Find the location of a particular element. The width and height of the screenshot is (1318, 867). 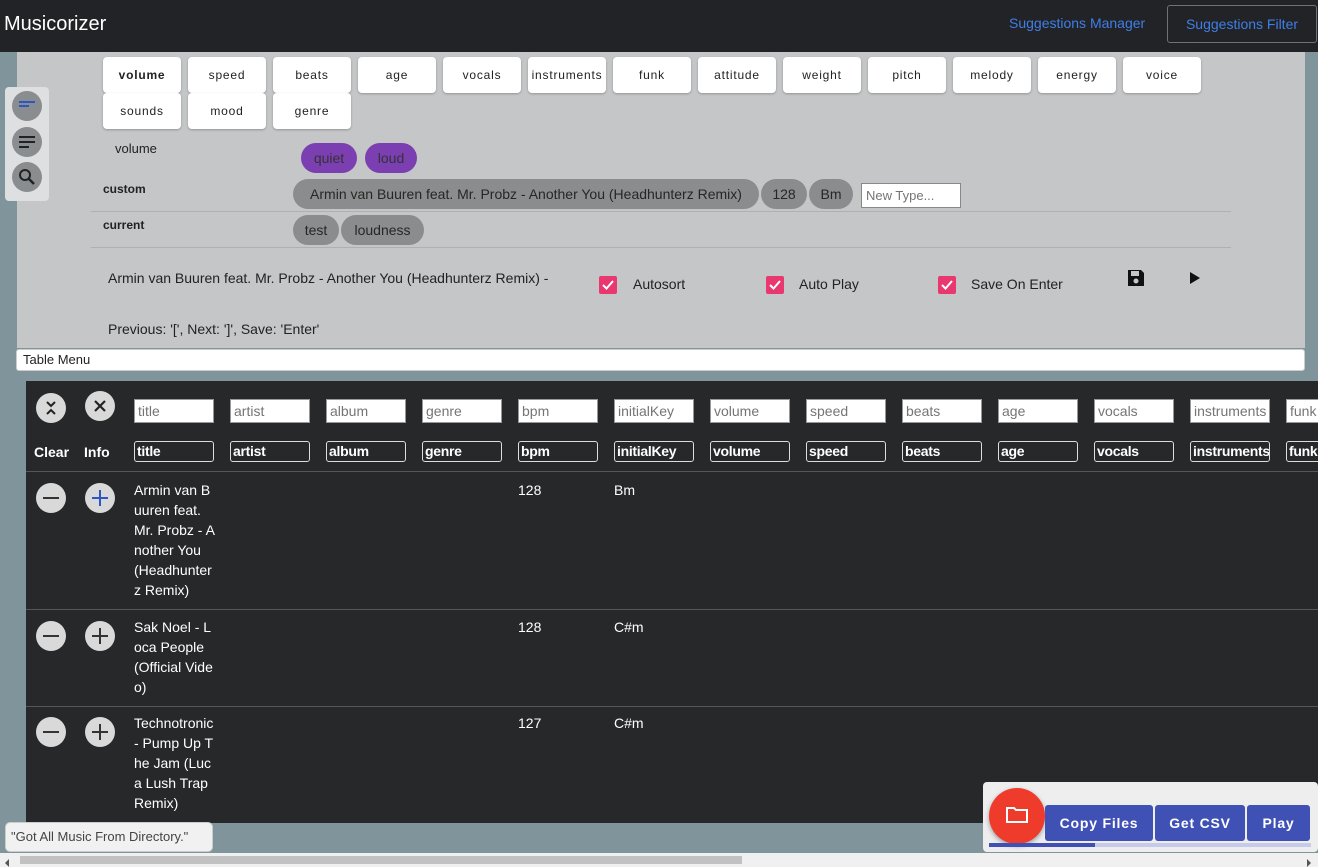

app-title: Musicorizer is located at coordinates (55, 24).